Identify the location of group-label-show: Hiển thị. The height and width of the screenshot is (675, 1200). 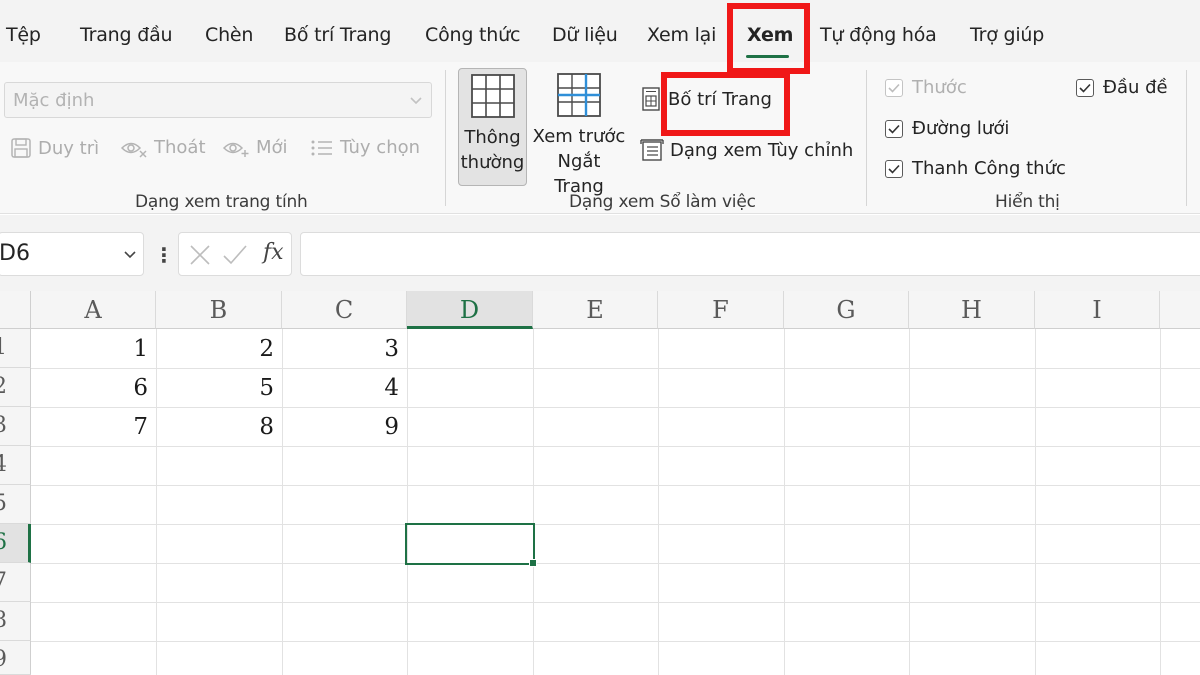
(1027, 202).